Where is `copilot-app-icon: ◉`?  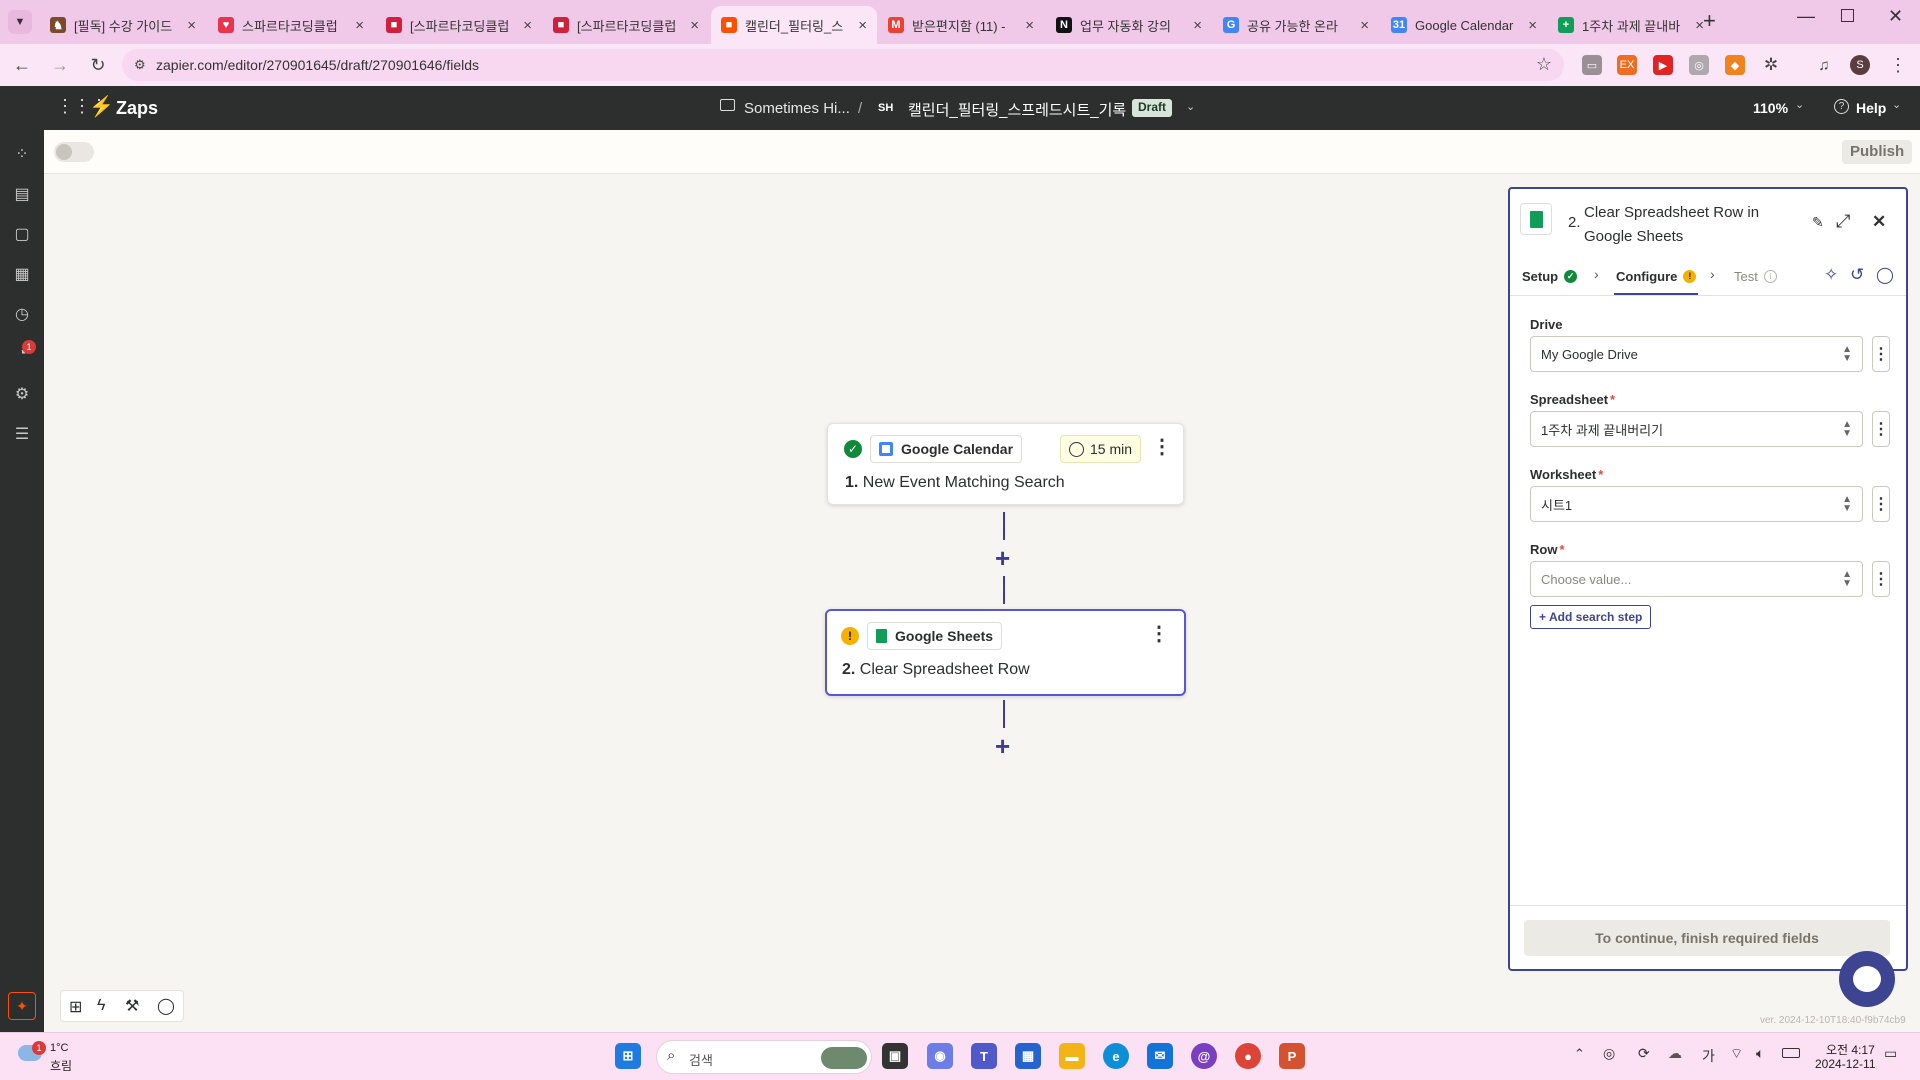
copilot-app-icon: ◉ is located at coordinates (940, 1056).